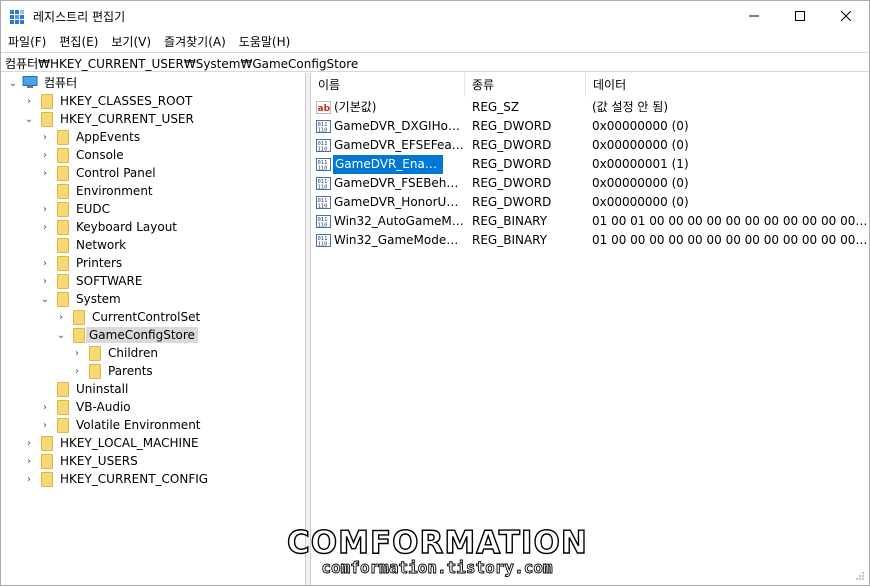 The width and height of the screenshot is (870, 586). I want to click on close-button, so click(846, 16).